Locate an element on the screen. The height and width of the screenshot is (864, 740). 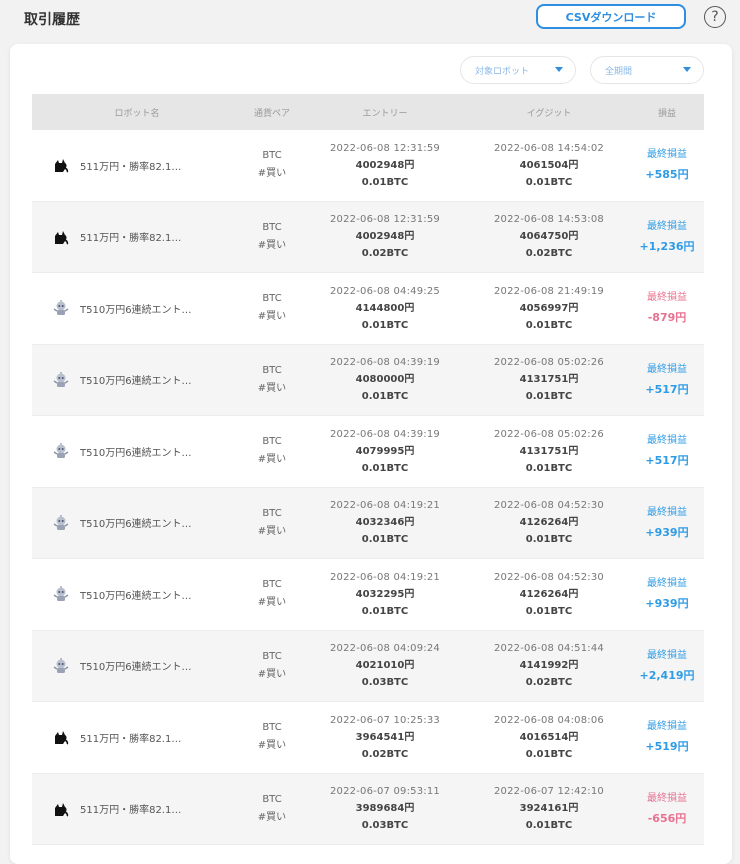
period-filter-label: 全期間 is located at coordinates (619, 71).